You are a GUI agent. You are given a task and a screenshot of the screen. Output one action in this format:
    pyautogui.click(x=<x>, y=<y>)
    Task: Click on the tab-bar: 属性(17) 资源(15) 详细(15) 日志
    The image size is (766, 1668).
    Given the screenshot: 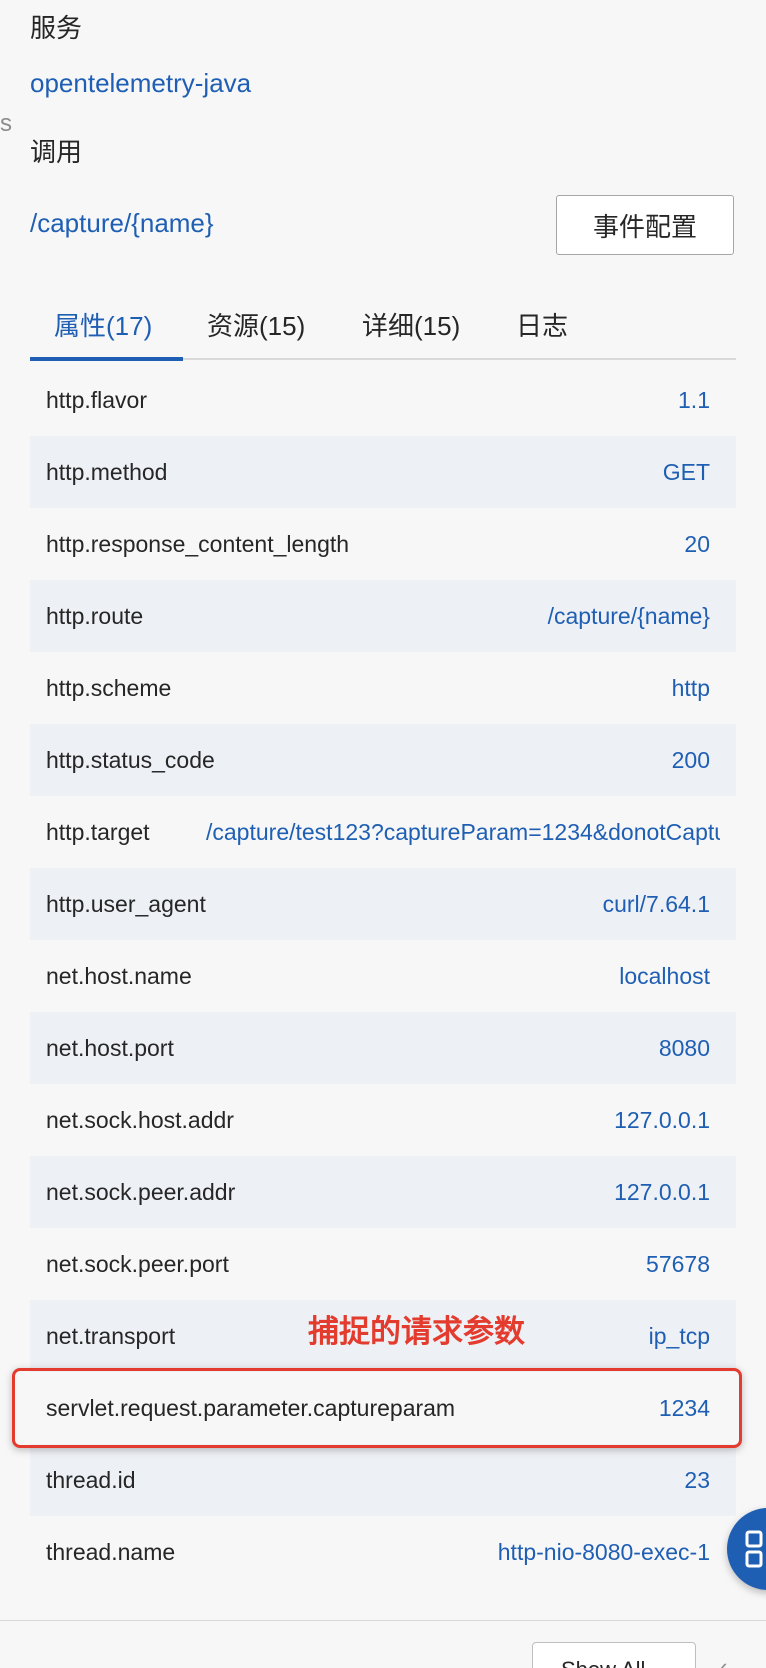 What is the action you would take?
    pyautogui.click(x=383, y=328)
    